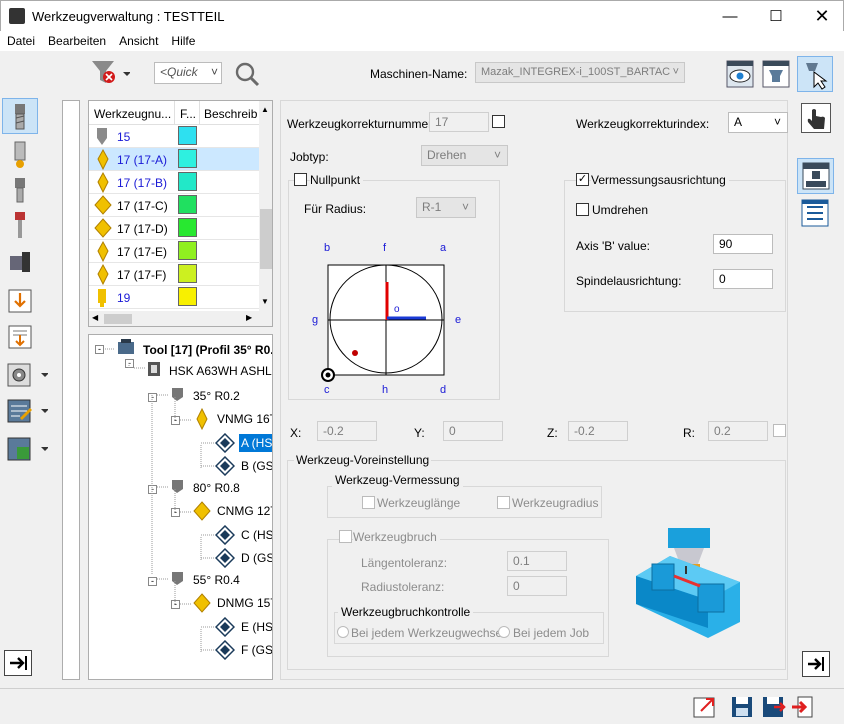 This screenshot has height=724, width=844. I want to click on database-icon, so click(28, 449).